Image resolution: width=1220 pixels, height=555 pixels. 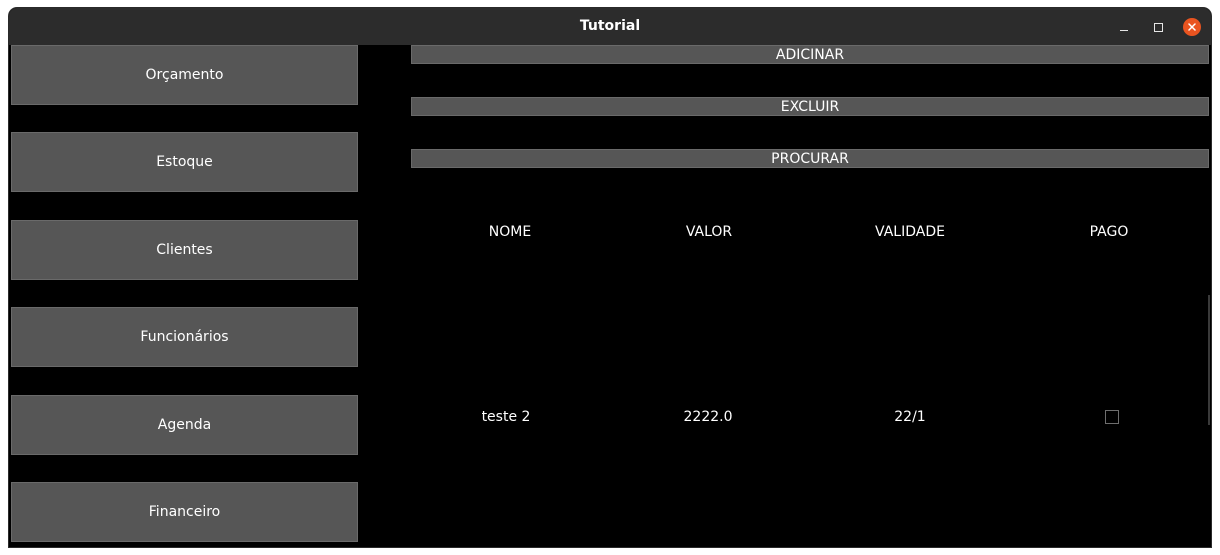 I want to click on add-button: ADICINAR, so click(x=810, y=54).